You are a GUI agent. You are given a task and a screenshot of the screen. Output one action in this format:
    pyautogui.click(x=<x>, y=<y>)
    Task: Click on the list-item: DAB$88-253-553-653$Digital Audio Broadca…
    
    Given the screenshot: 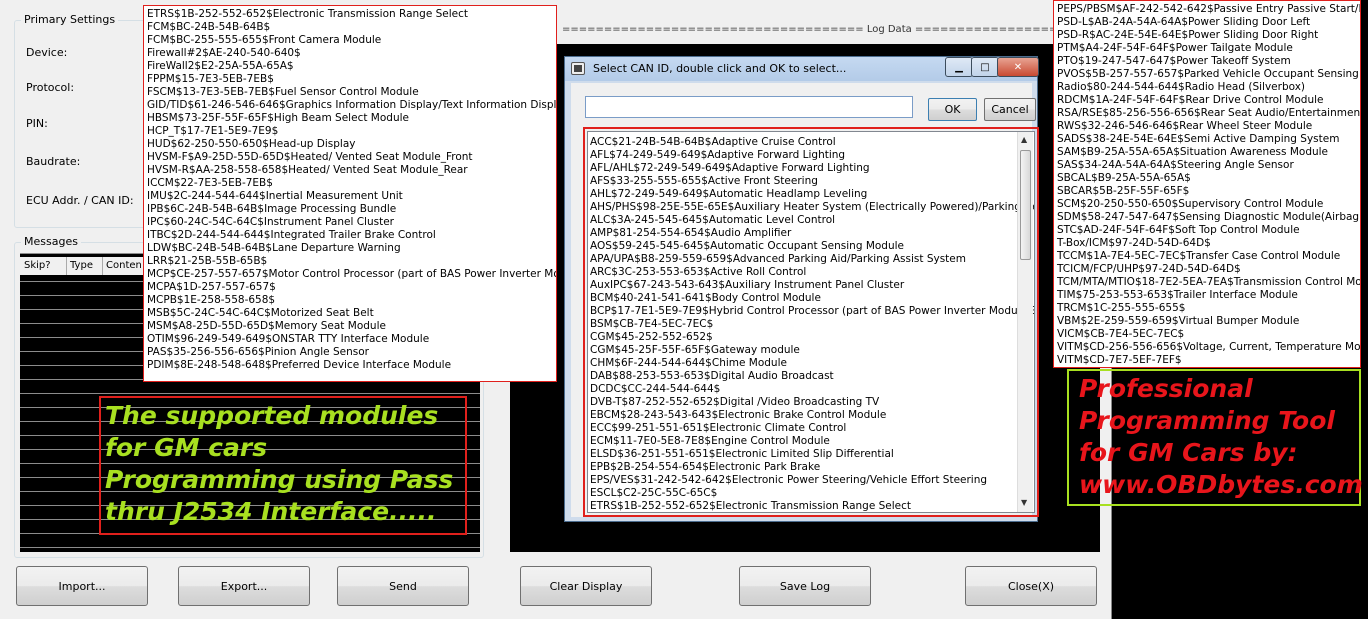 What is the action you would take?
    pyautogui.click(x=811, y=376)
    